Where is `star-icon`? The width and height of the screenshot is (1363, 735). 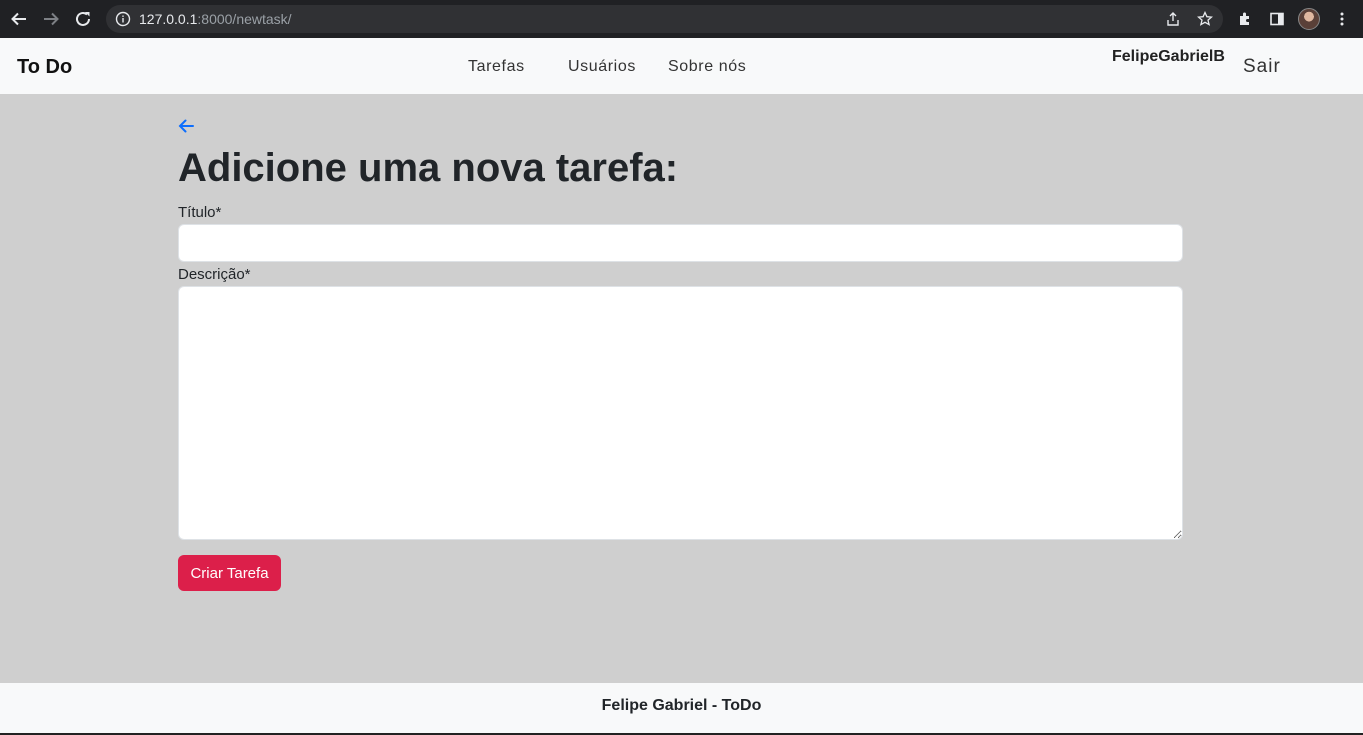
star-icon is located at coordinates (1205, 19).